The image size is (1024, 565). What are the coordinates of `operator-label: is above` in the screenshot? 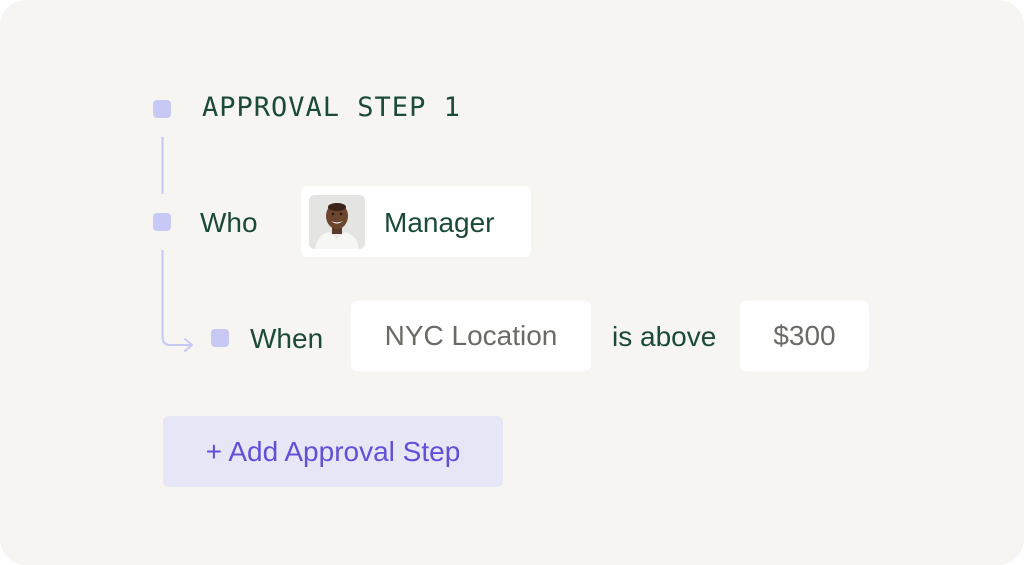 It's located at (664, 336).